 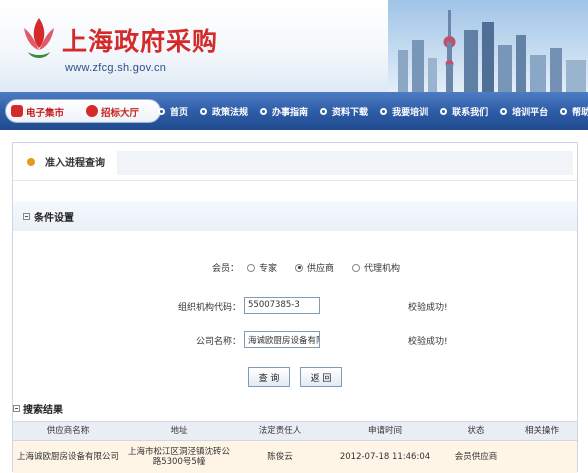 I want to click on quick-links: 电子集市 招标大厅, so click(x=83, y=111).